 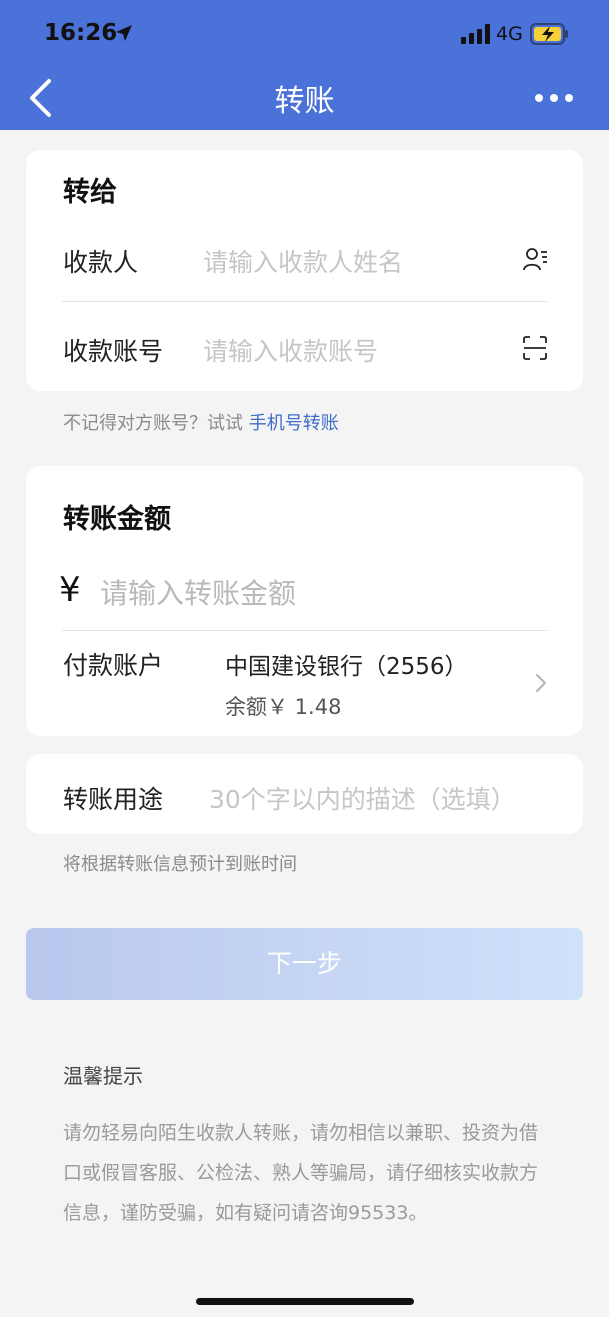 I want to click on pay-account-bank: 中国建设银行（2556）, so click(x=346, y=664).